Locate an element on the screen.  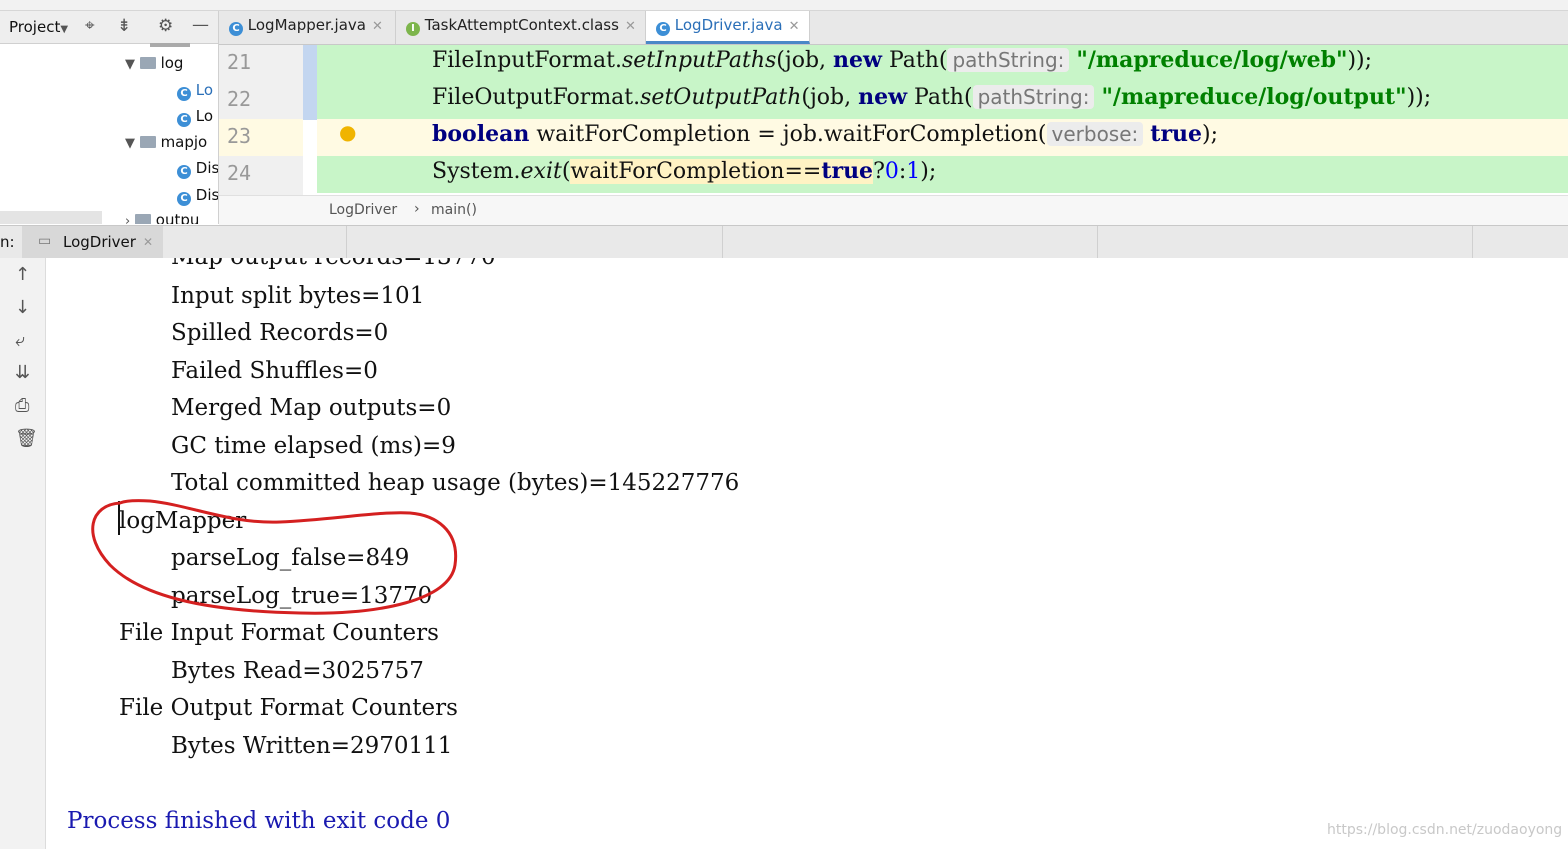
annotation-circle is located at coordinates (274, 557).